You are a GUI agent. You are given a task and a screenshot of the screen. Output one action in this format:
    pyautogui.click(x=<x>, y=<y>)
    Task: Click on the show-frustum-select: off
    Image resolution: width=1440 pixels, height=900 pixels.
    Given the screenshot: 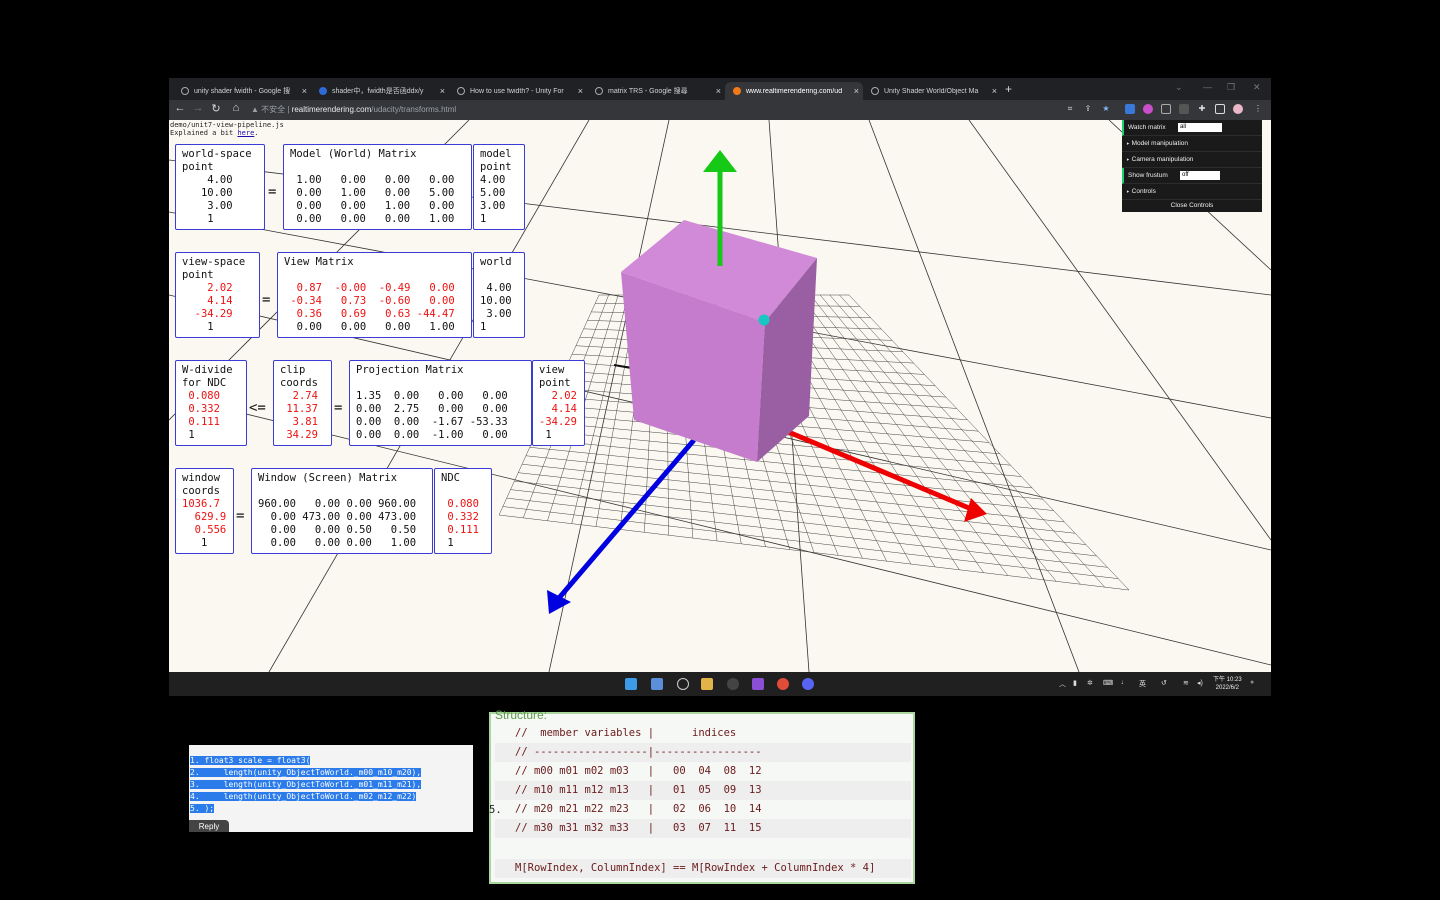 What is the action you would take?
    pyautogui.click(x=1200, y=175)
    